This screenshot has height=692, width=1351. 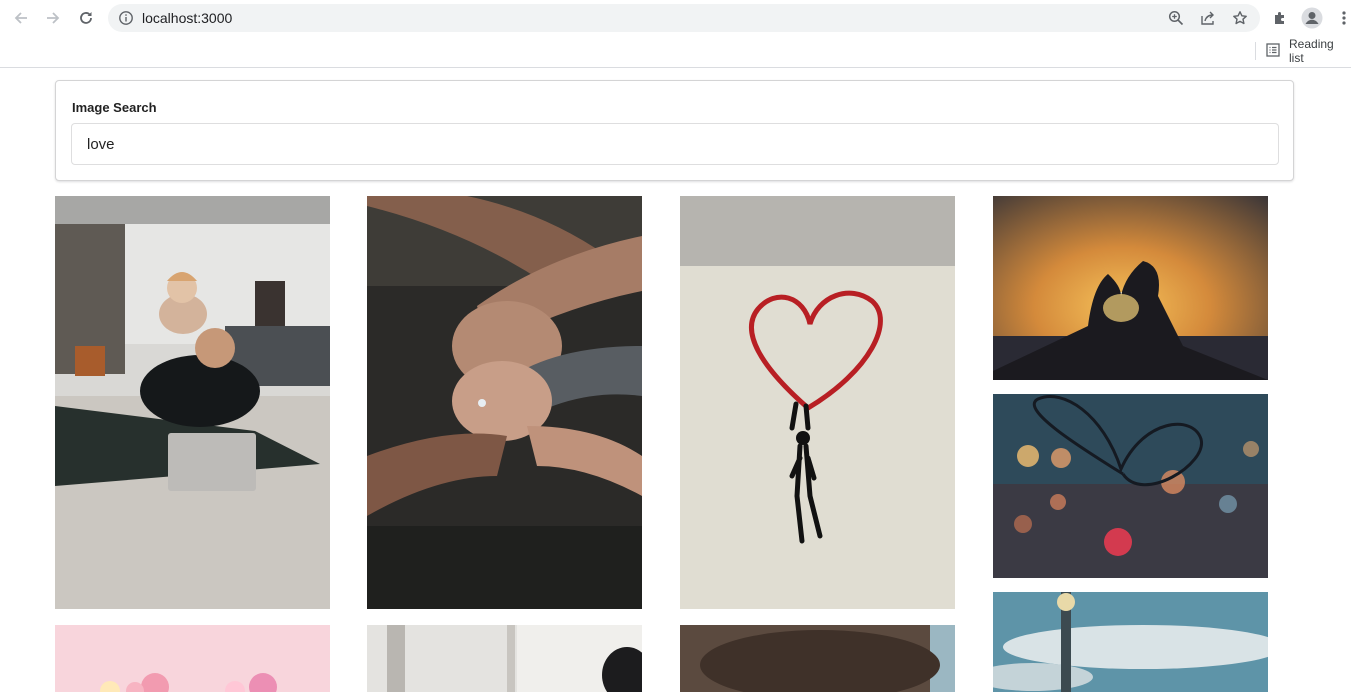 What do you see at coordinates (1130, 288) in the screenshot?
I see `result-image-heart-hands-sunset` at bounding box center [1130, 288].